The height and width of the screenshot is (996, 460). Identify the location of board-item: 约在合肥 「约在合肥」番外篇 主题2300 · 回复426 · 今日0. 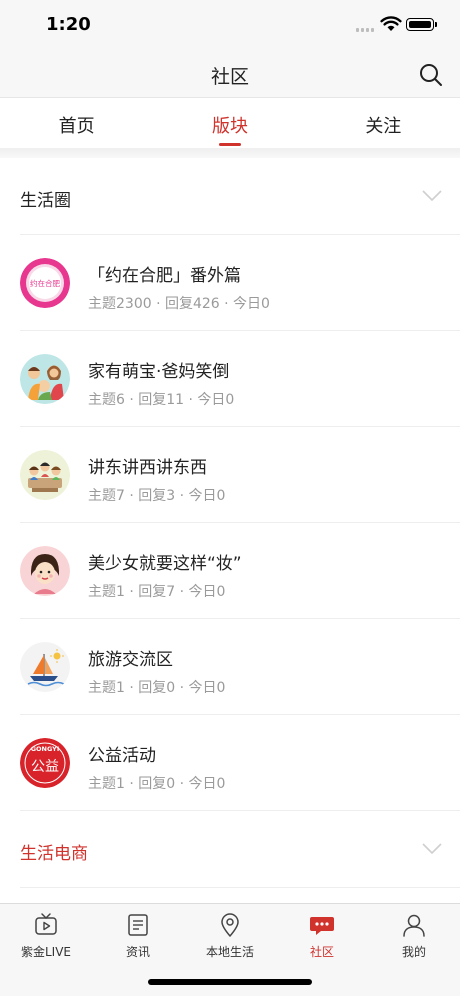
(240, 283).